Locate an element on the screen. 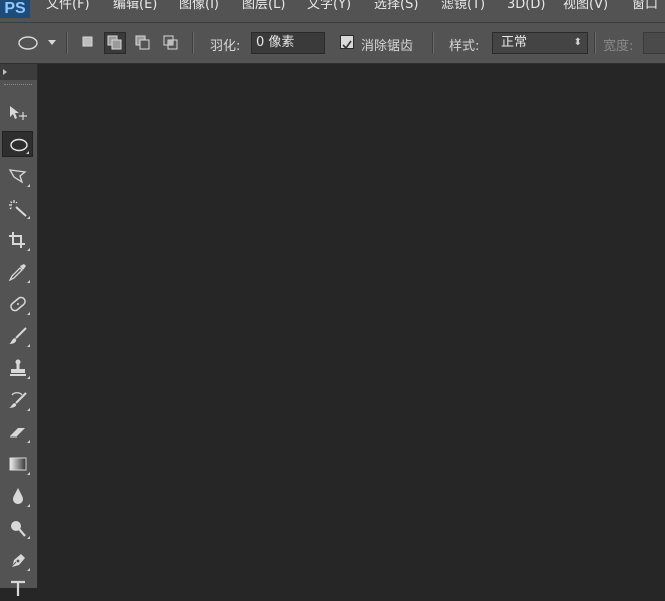  type-tool is located at coordinates (17, 588).